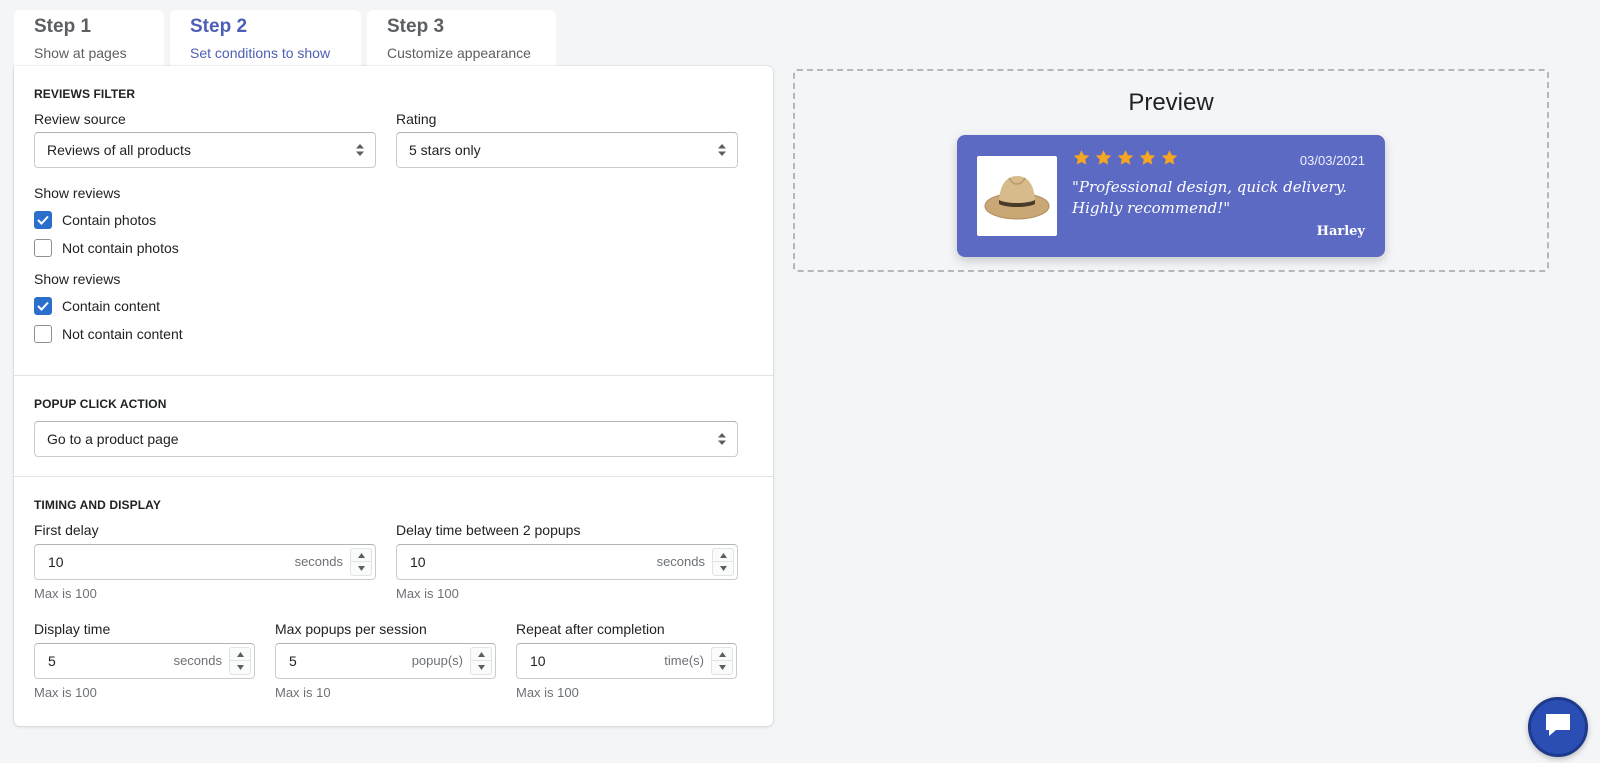 Image resolution: width=1600 pixels, height=763 pixels. I want to click on popup-click-action-title: POPUP CLICK ACTION, so click(100, 404).